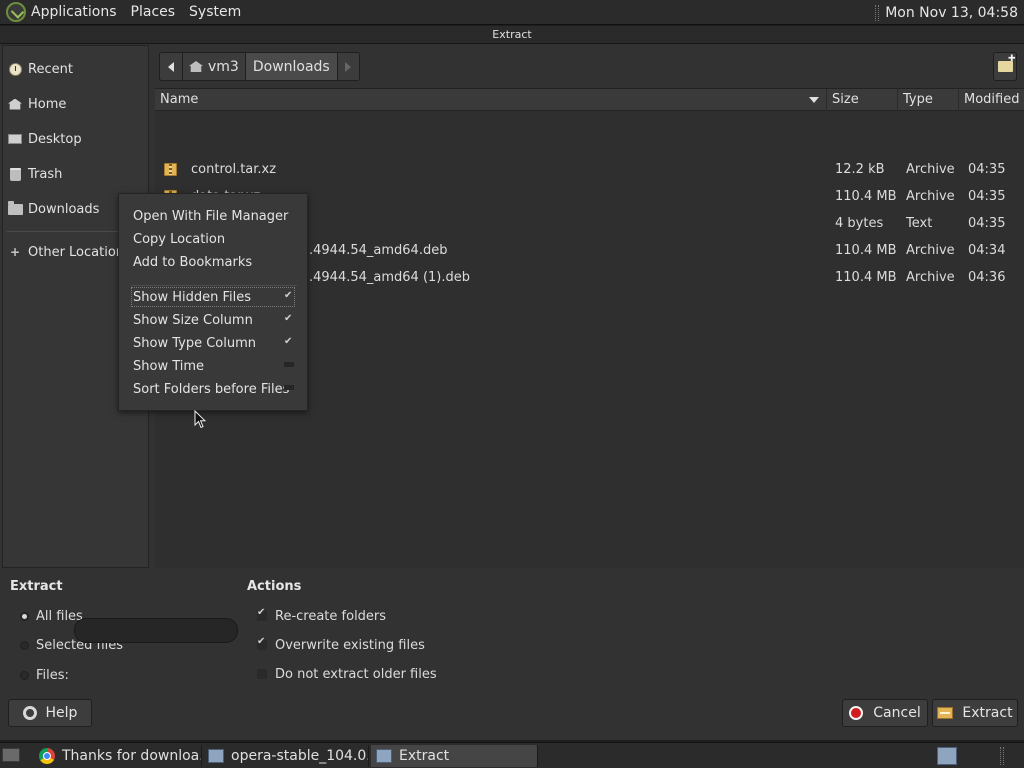 This screenshot has height=768, width=1024. Describe the element at coordinates (877, 12) in the screenshot. I see `panel-grip-icon` at that location.